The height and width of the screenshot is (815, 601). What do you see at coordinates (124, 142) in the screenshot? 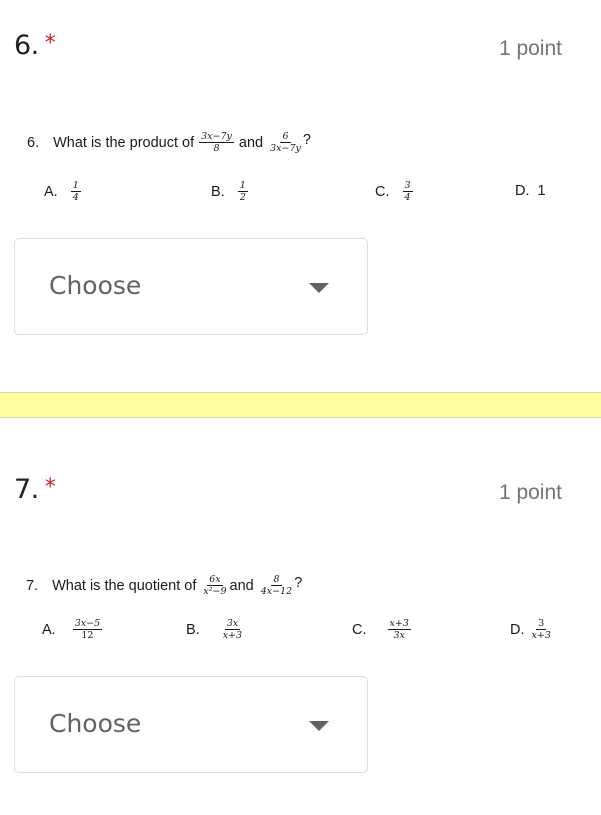
I see `stem-text: What is the product of` at bounding box center [124, 142].